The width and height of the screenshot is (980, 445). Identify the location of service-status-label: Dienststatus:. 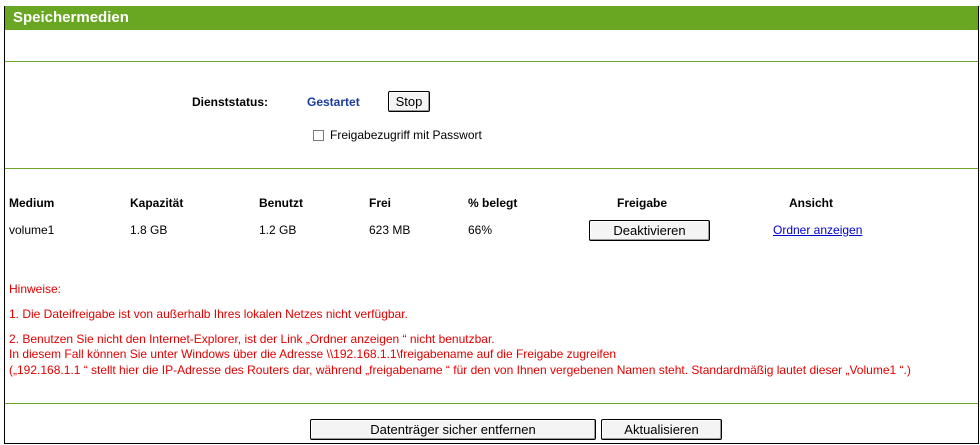
(230, 102).